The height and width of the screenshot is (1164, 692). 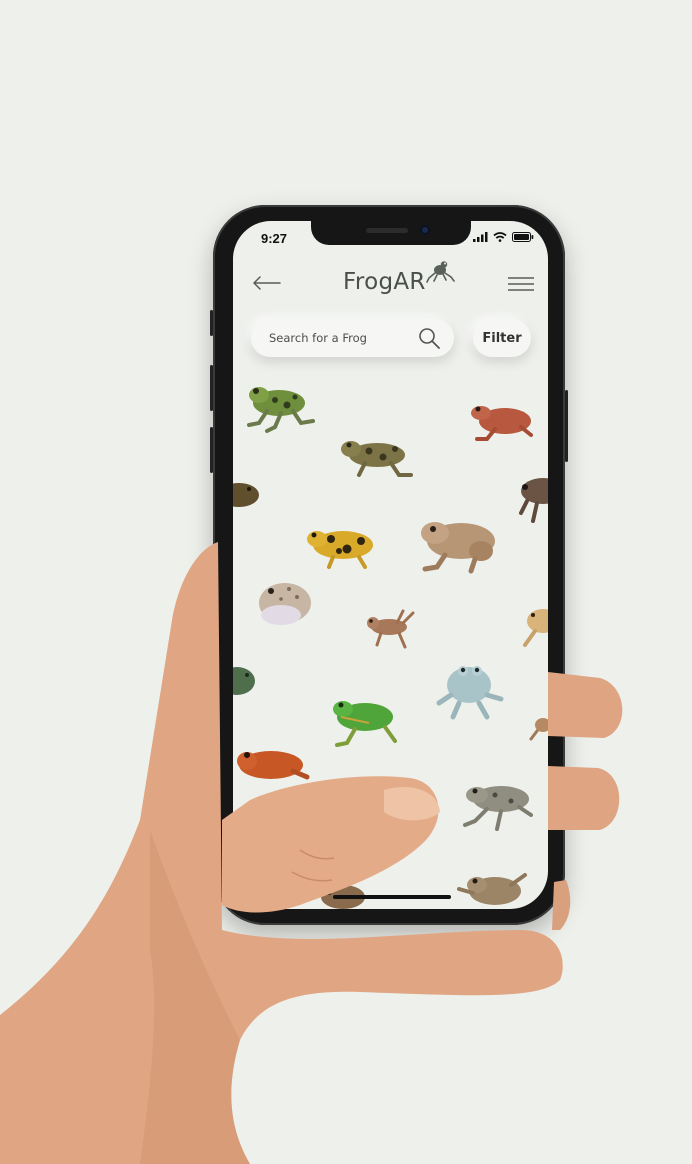 I want to click on frog-red-tomato-icon, so click(x=272, y=765).